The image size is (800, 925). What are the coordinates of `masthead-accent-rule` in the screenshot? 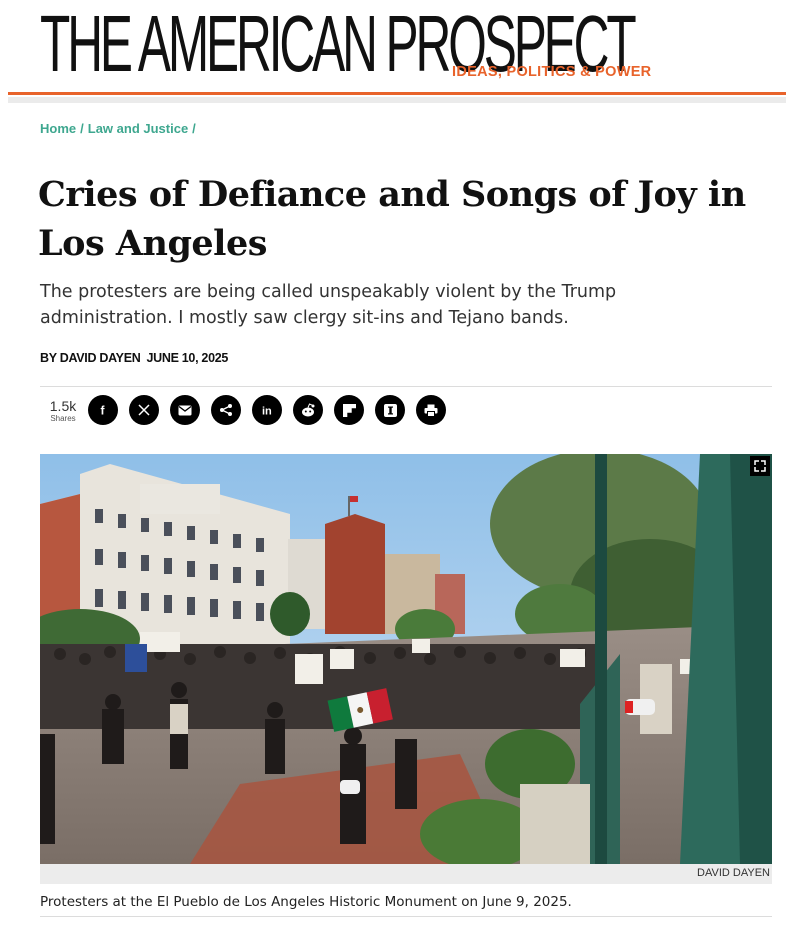 It's located at (397, 93).